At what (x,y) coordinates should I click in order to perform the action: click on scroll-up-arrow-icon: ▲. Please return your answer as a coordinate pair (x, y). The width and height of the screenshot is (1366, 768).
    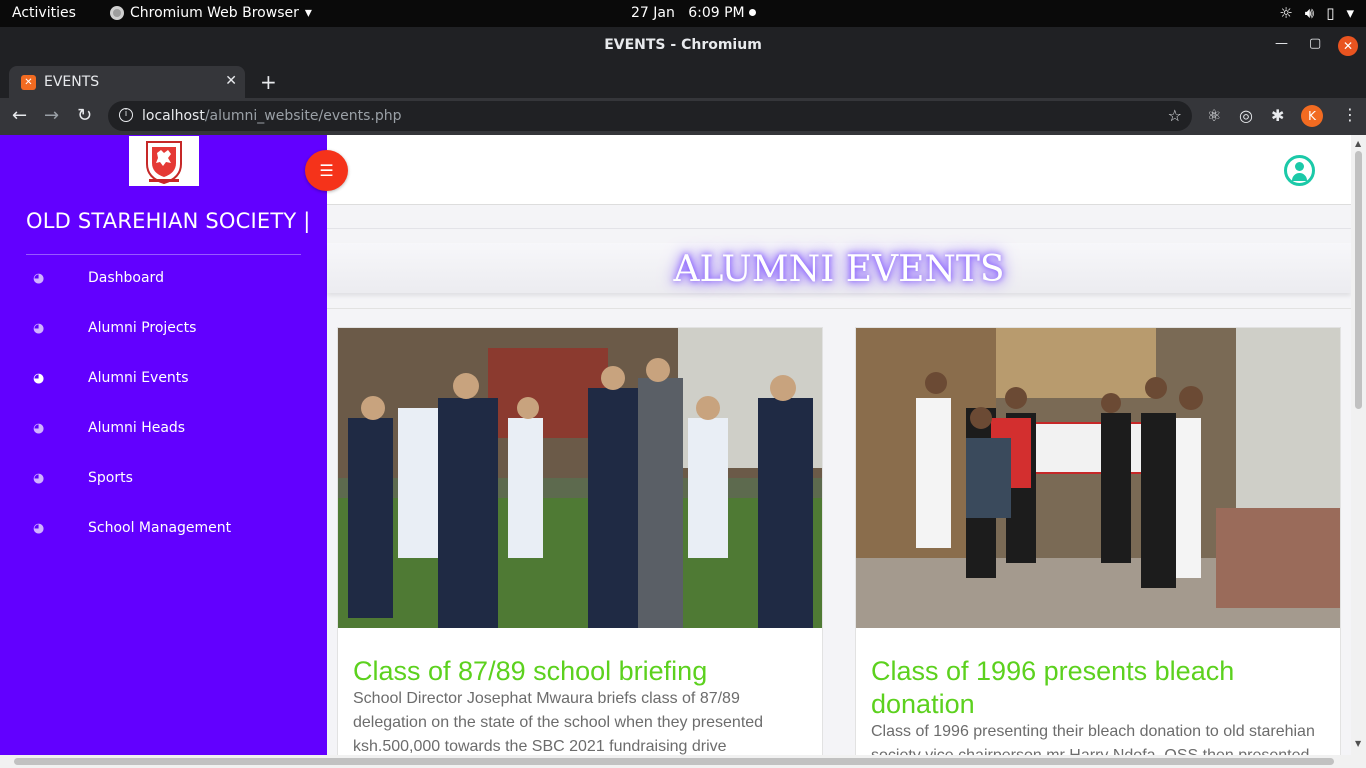
    Looking at the image, I should click on (1358, 143).